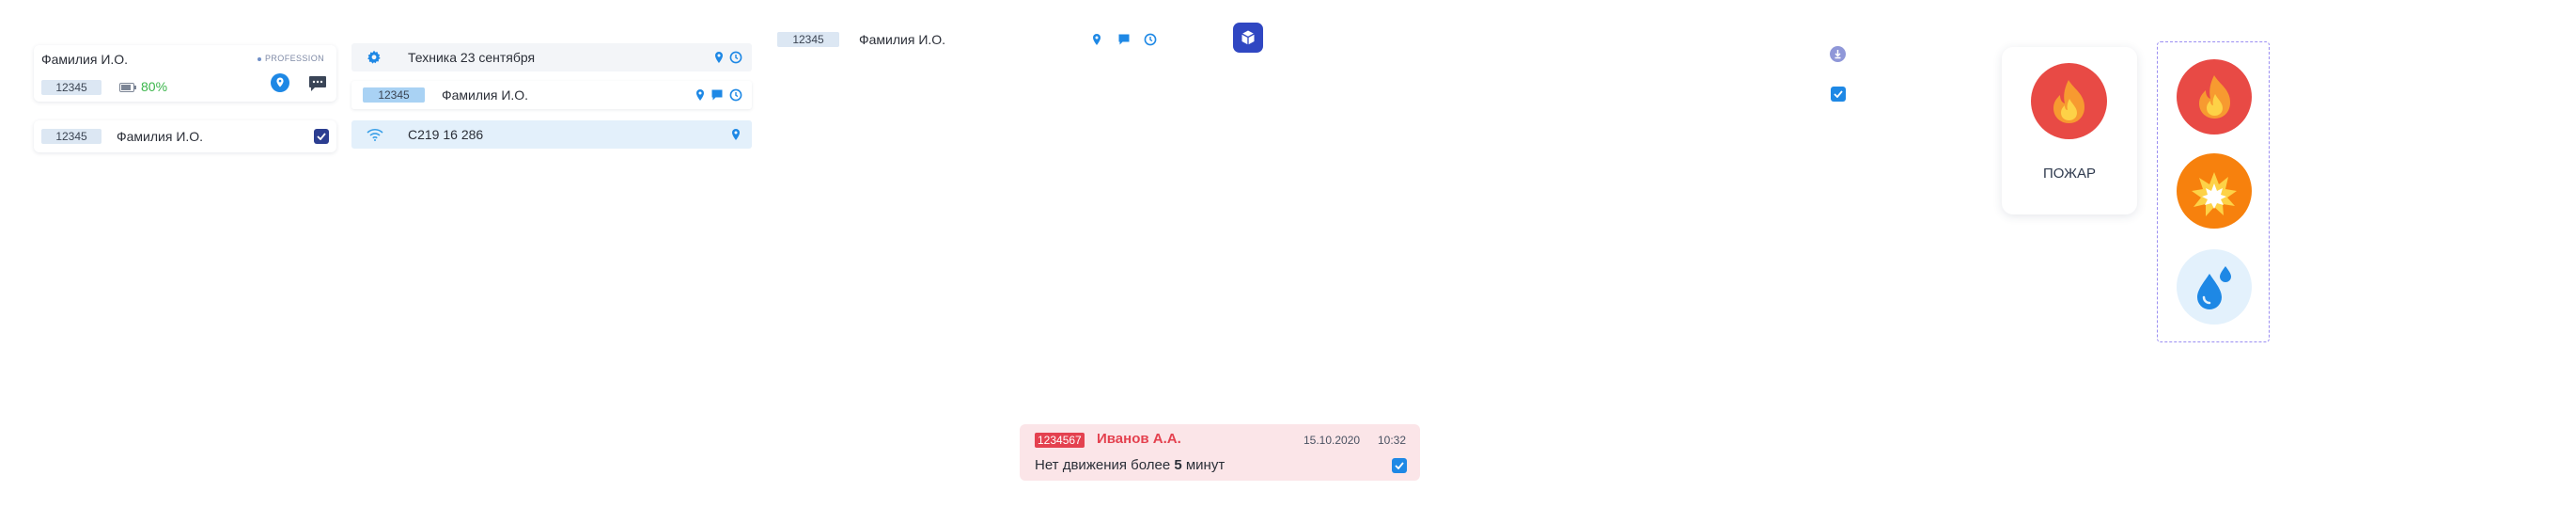  What do you see at coordinates (1060, 441) in the screenshot?
I see `alert-badge: 1234567` at bounding box center [1060, 441].